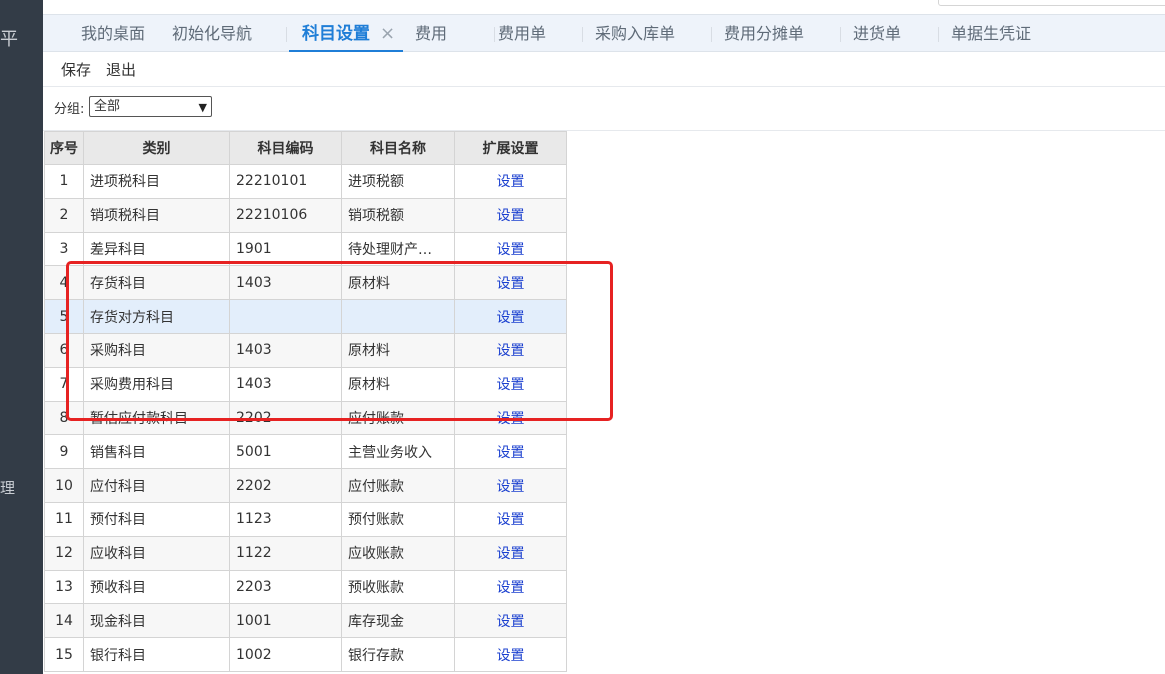 The height and width of the screenshot is (674, 1165). What do you see at coordinates (510, 148) in the screenshot?
I see `header-extension-settings: 扩展设置` at bounding box center [510, 148].